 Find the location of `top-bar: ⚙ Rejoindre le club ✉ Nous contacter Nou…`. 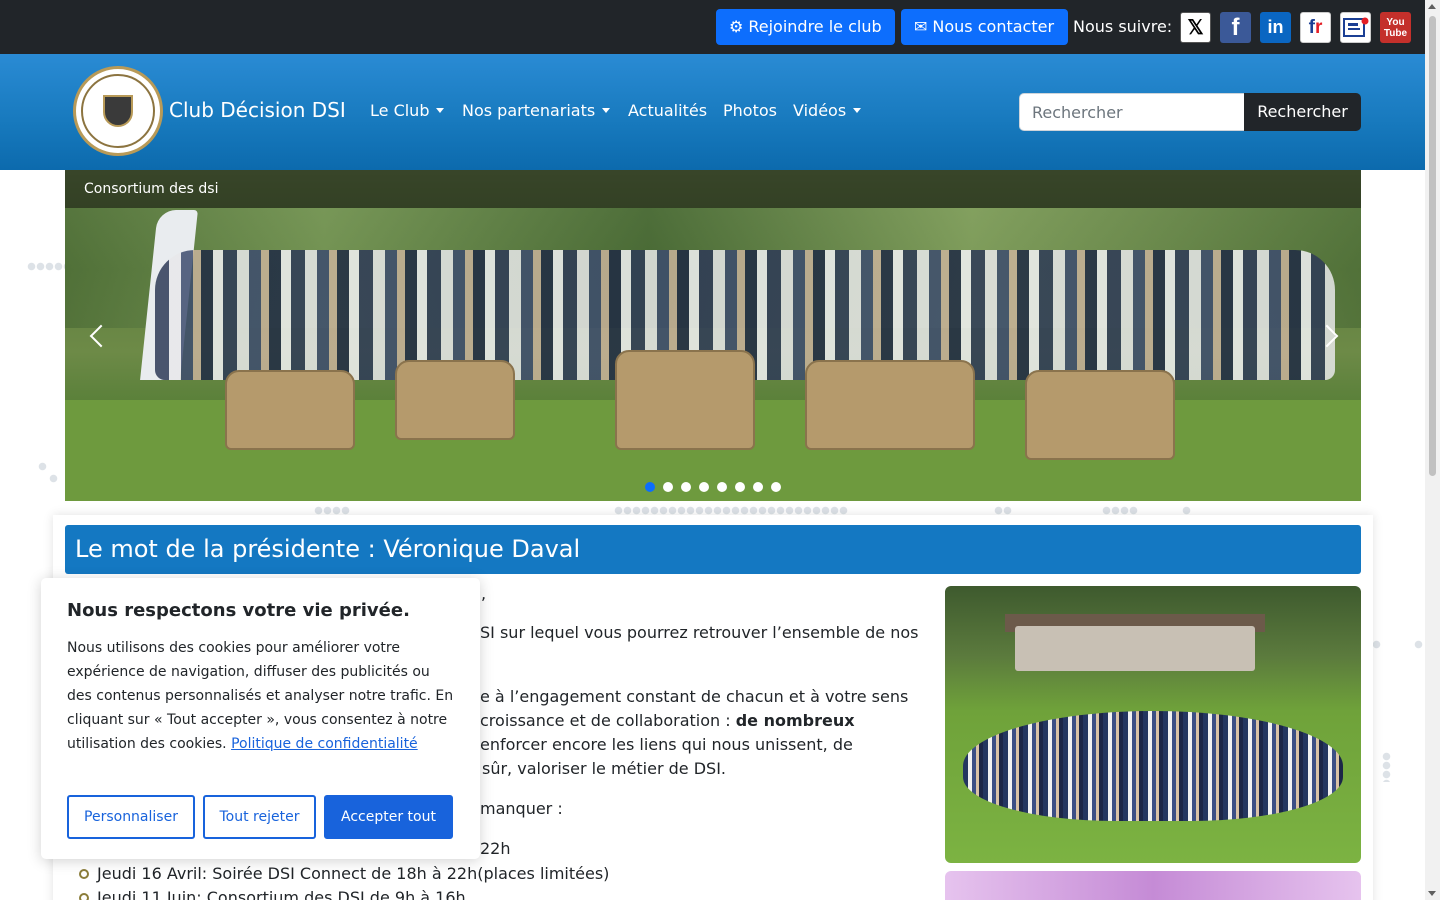

top-bar: ⚙ Rejoindre le club ✉ Nous contacter Nou… is located at coordinates (712, 27).